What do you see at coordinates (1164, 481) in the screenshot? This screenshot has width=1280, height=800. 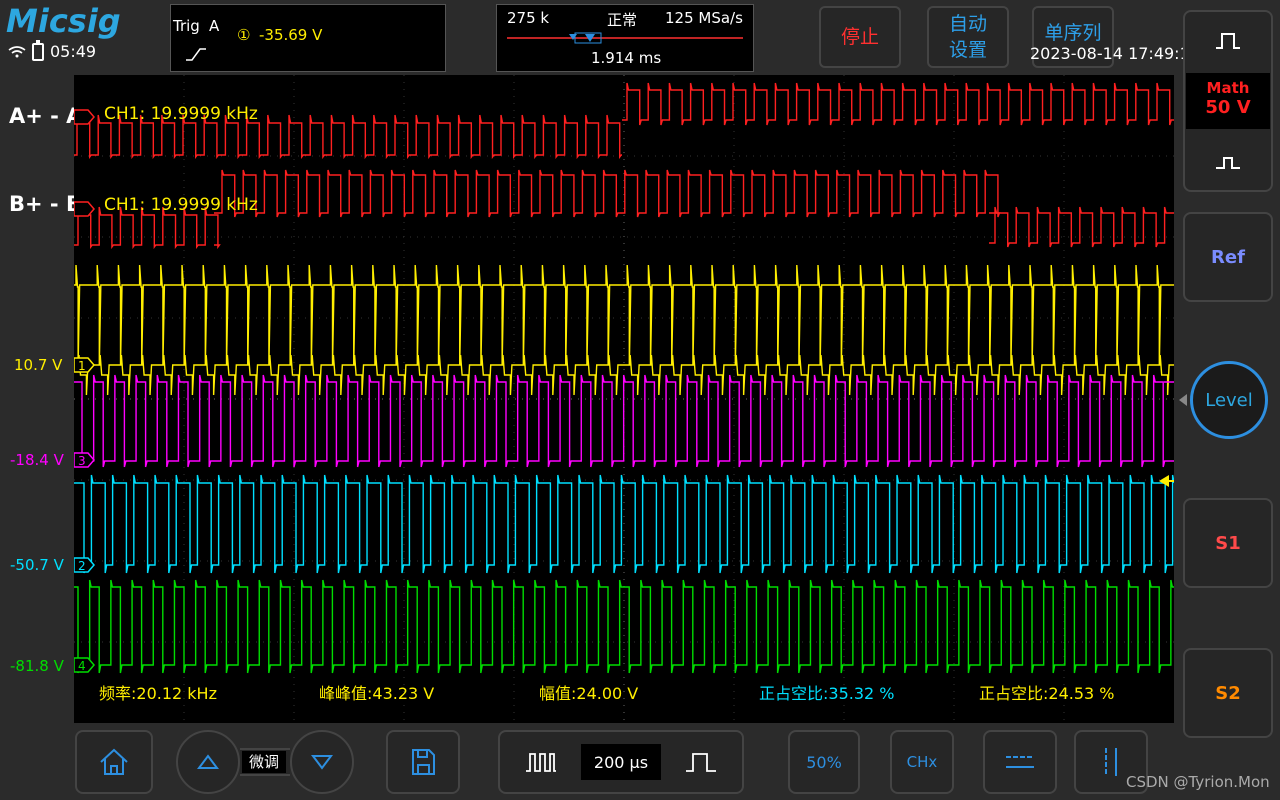 I see `trigger-level-marker` at bounding box center [1164, 481].